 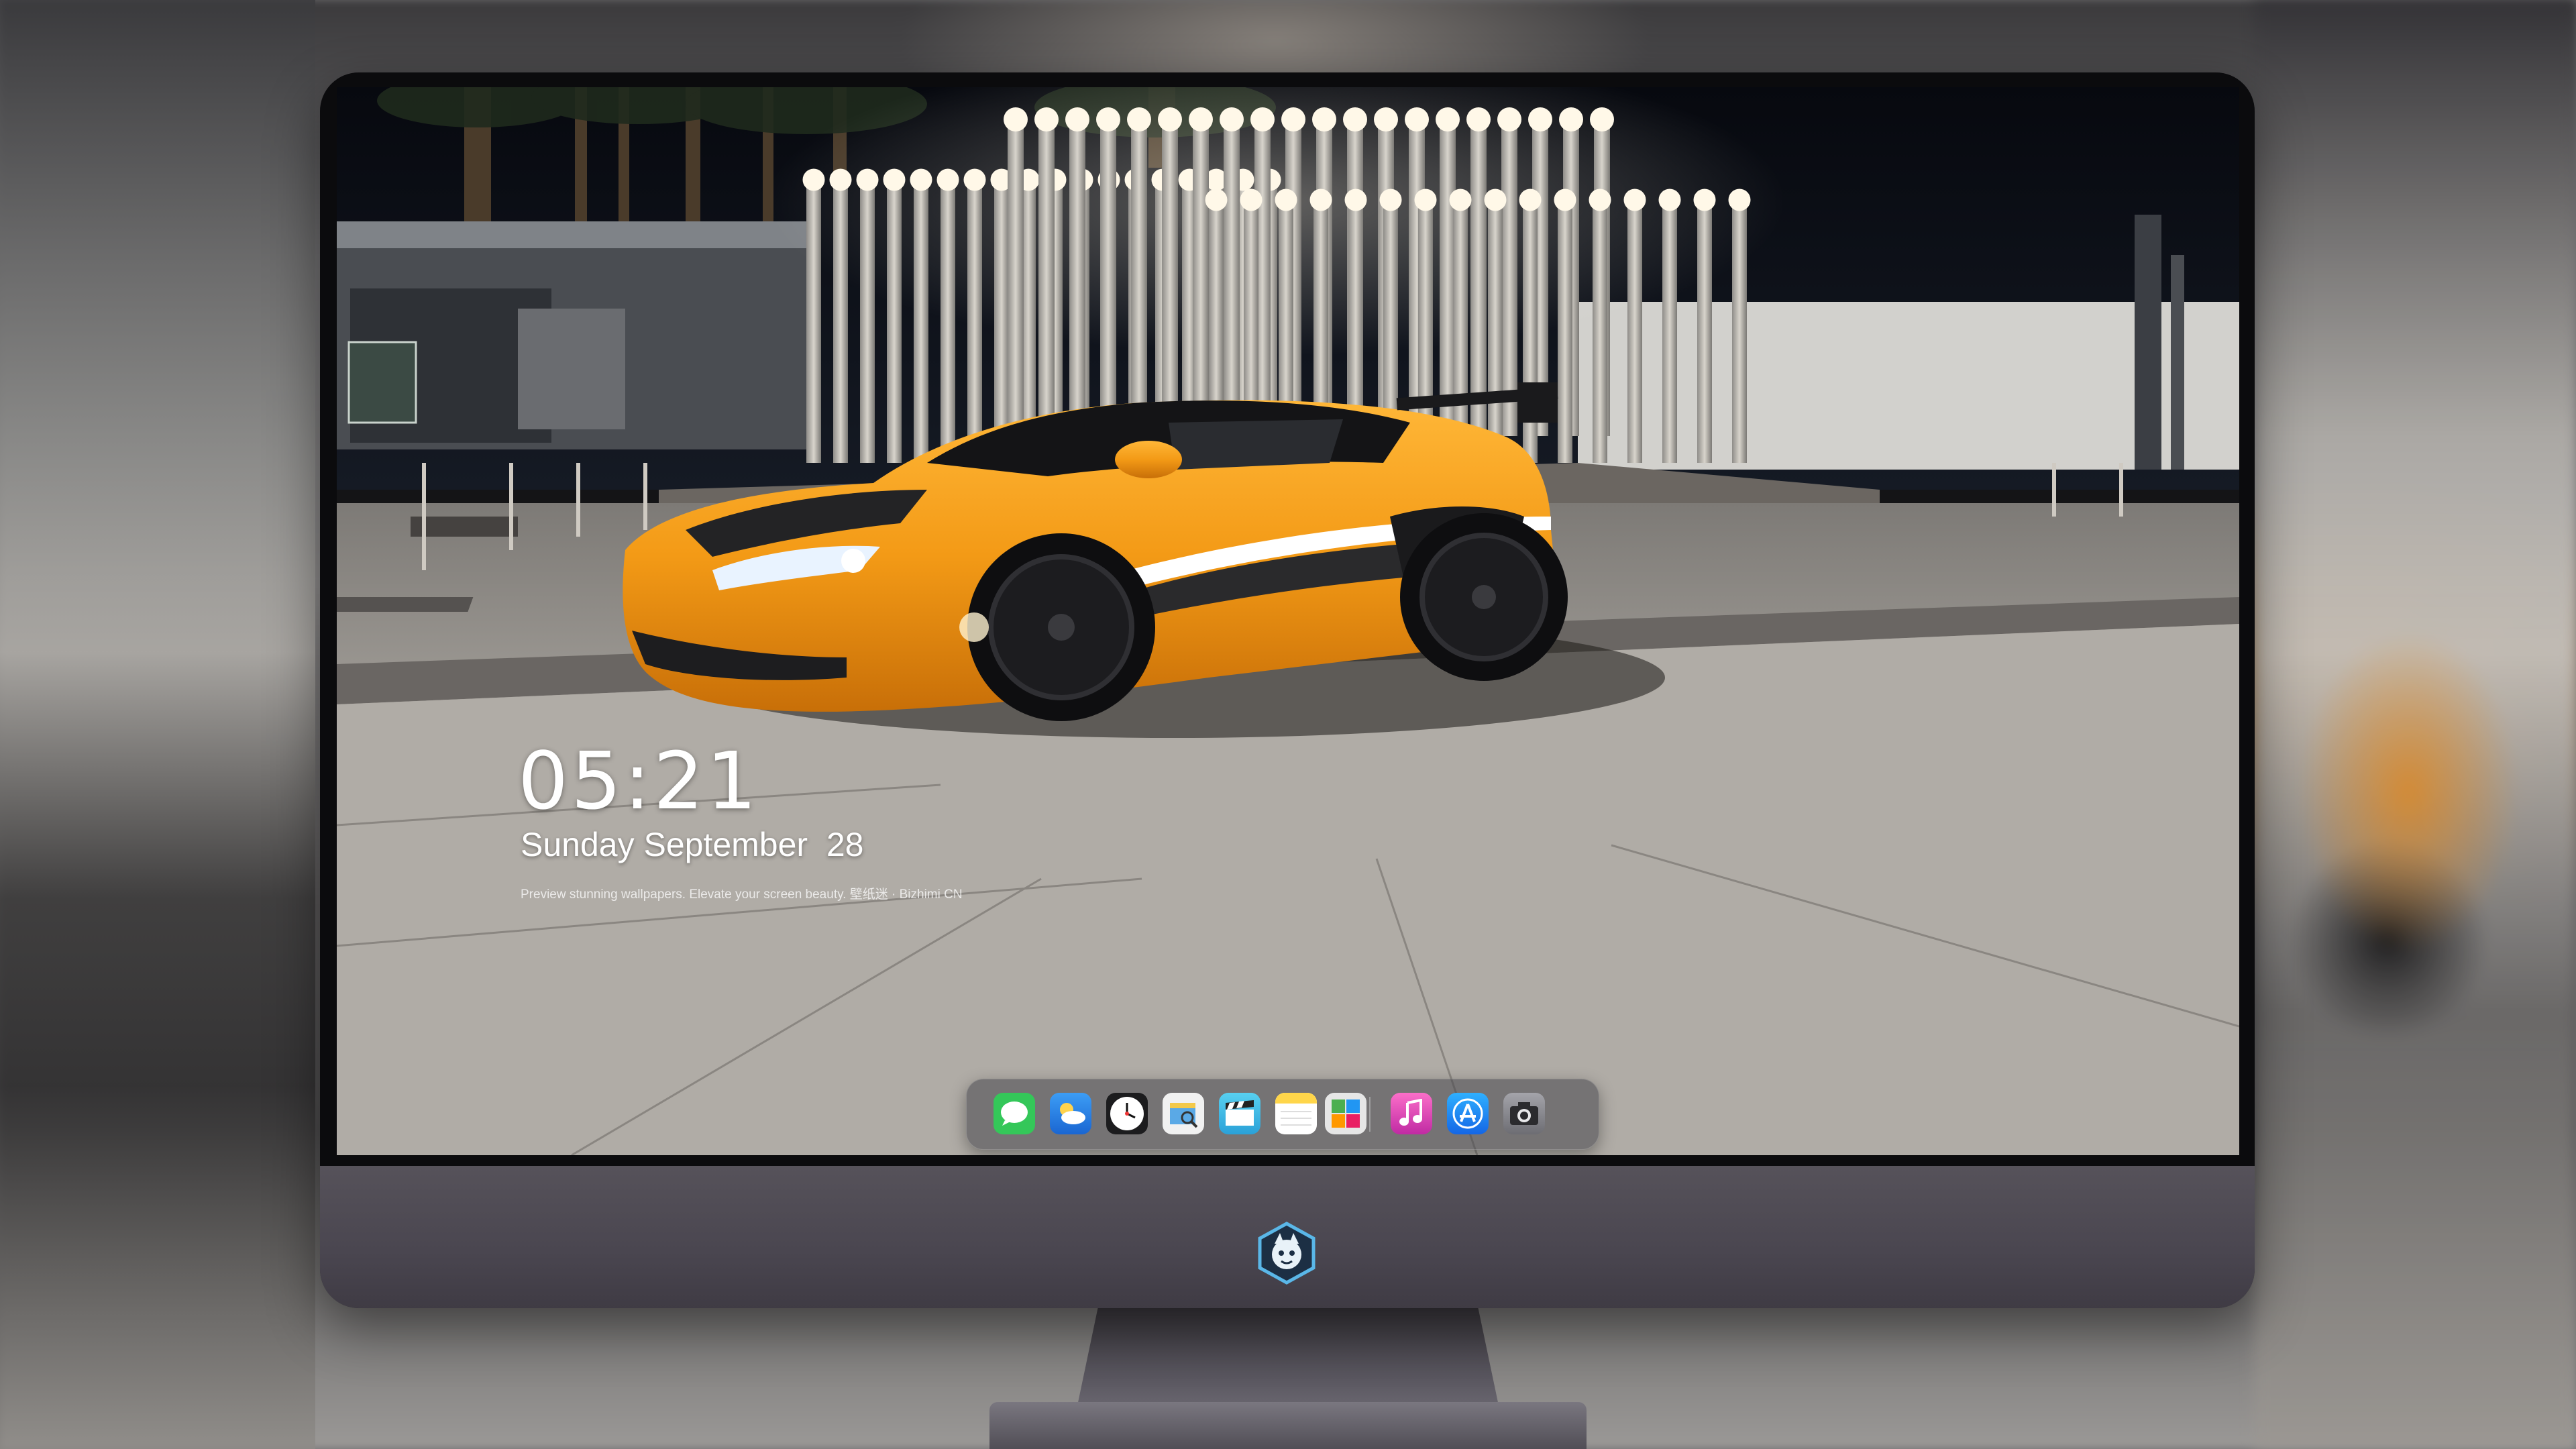 I want to click on monitor-chin, so click(x=1287, y=1237).